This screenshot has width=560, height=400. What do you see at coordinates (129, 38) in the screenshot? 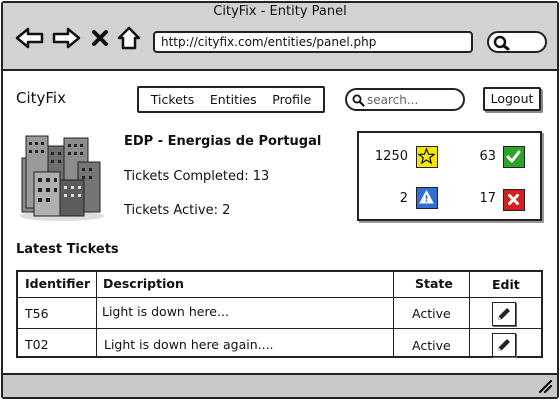
I see `home-icon` at bounding box center [129, 38].